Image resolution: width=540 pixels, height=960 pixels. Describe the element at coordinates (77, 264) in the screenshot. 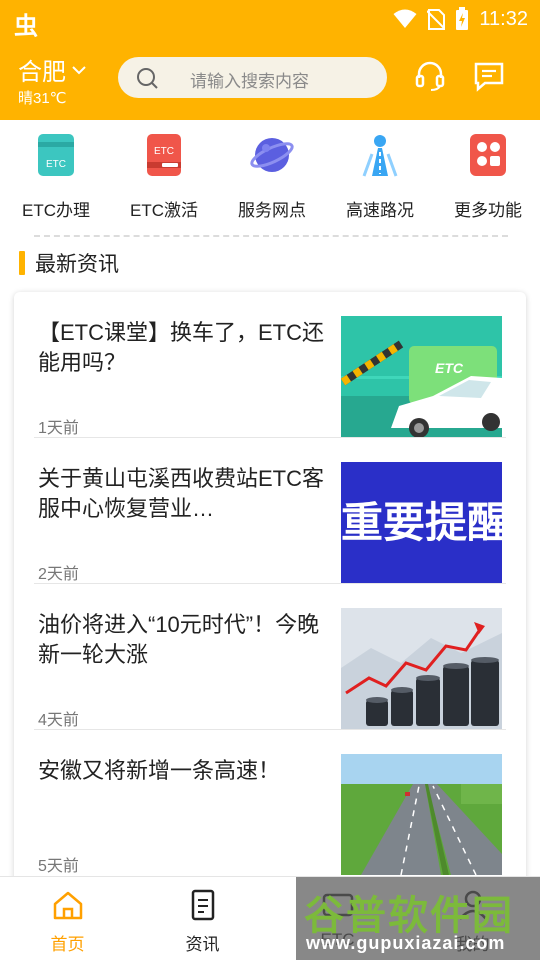

I see `section-title-text: 最新资讯` at that location.